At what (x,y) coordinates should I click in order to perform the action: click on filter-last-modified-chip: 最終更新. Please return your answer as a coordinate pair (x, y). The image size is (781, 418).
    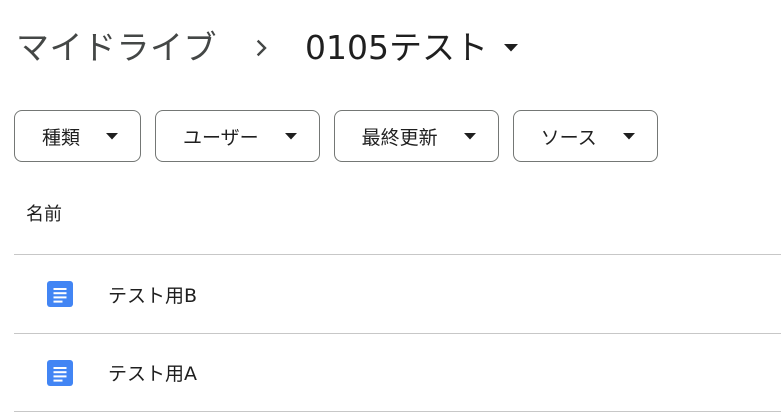
    Looking at the image, I should click on (416, 136).